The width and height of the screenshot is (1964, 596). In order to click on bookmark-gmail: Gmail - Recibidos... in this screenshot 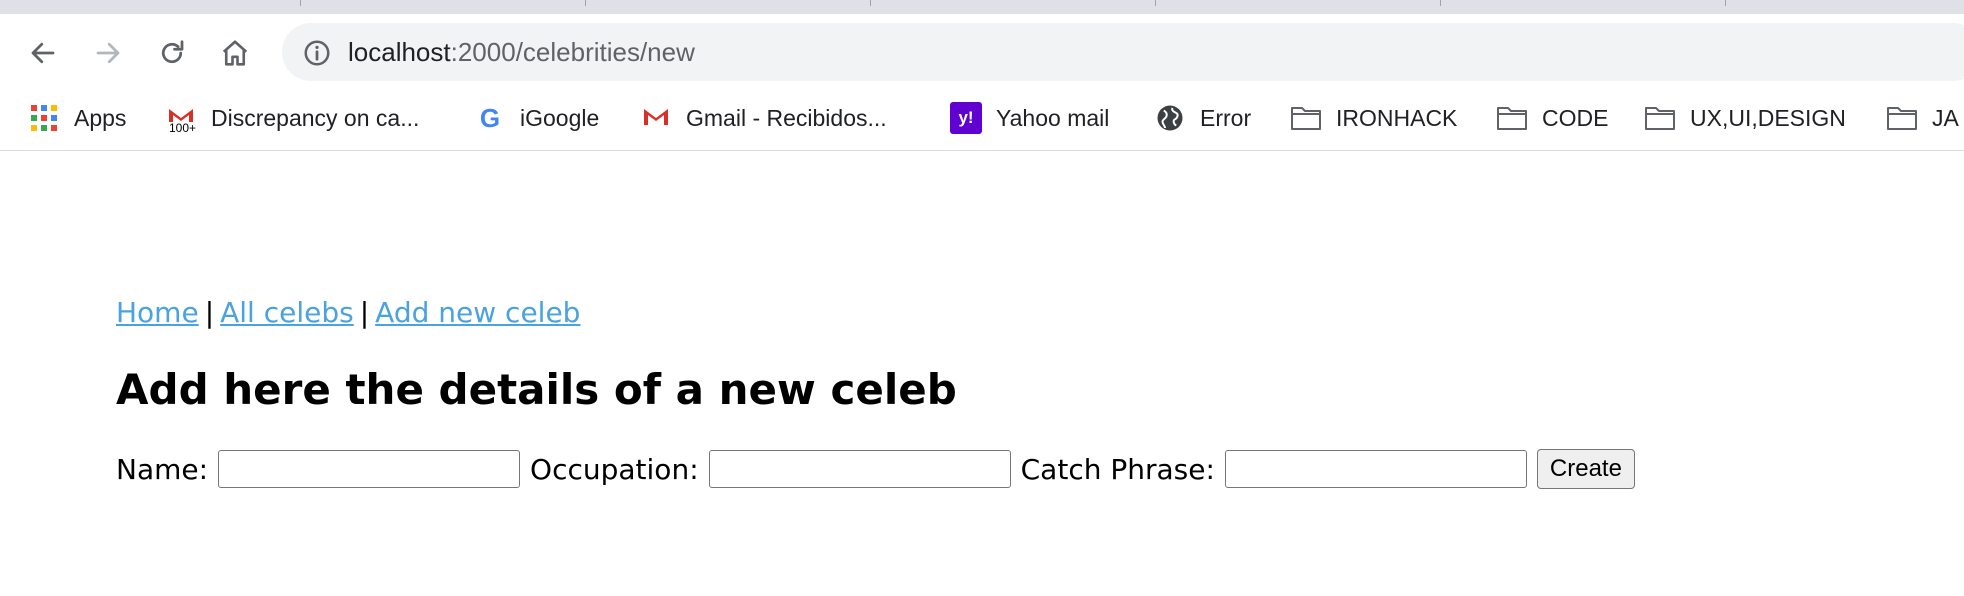, I will do `click(763, 118)`.